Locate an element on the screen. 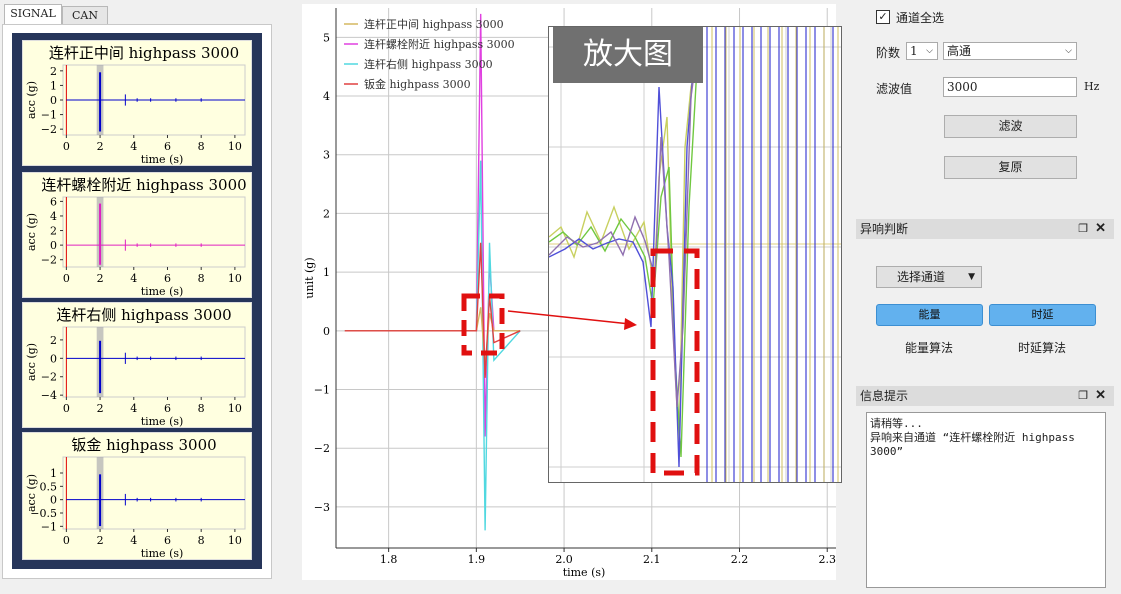 The height and width of the screenshot is (594, 1121). energy-algo-label: 能量算法 is located at coordinates (929, 348).